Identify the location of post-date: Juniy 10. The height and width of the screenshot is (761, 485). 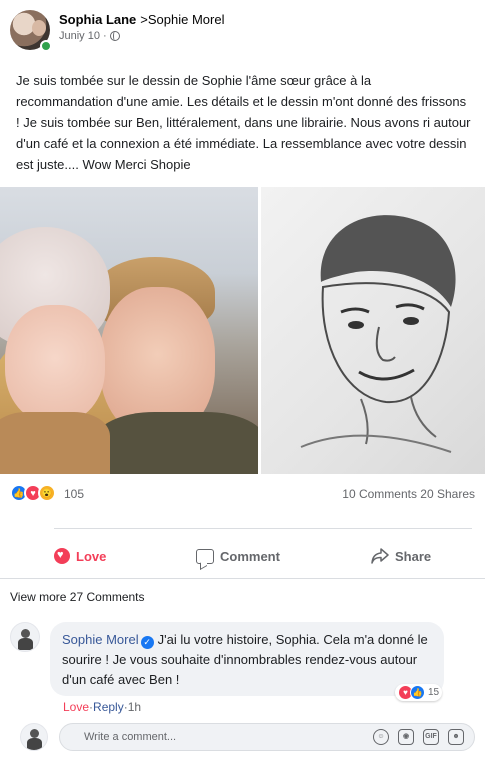
(79, 36).